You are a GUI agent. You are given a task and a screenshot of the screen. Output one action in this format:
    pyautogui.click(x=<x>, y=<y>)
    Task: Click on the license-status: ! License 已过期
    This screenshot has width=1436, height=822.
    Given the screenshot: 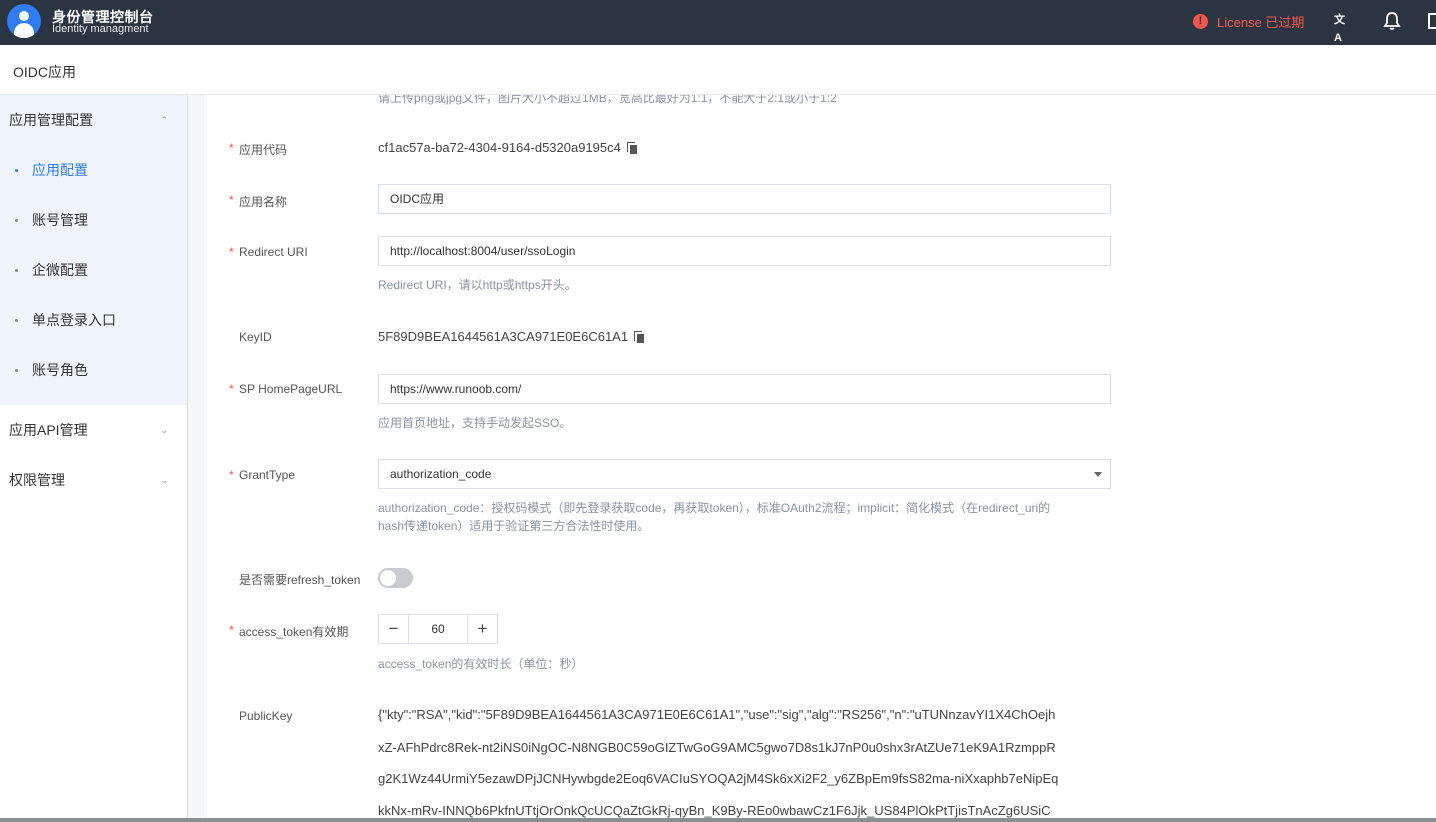 What is the action you would take?
    pyautogui.click(x=1248, y=21)
    